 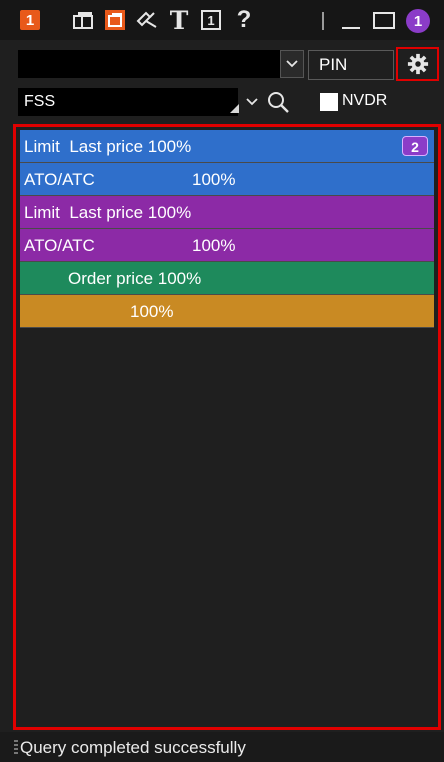 What do you see at coordinates (179, 20) in the screenshot?
I see `text-icon: T` at bounding box center [179, 20].